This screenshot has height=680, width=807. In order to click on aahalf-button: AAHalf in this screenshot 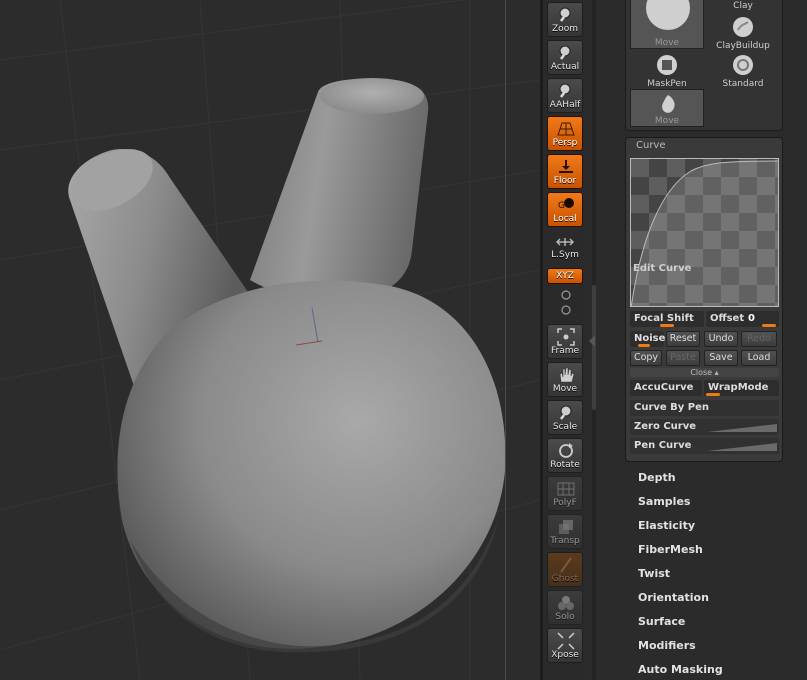, I will do `click(565, 95)`.